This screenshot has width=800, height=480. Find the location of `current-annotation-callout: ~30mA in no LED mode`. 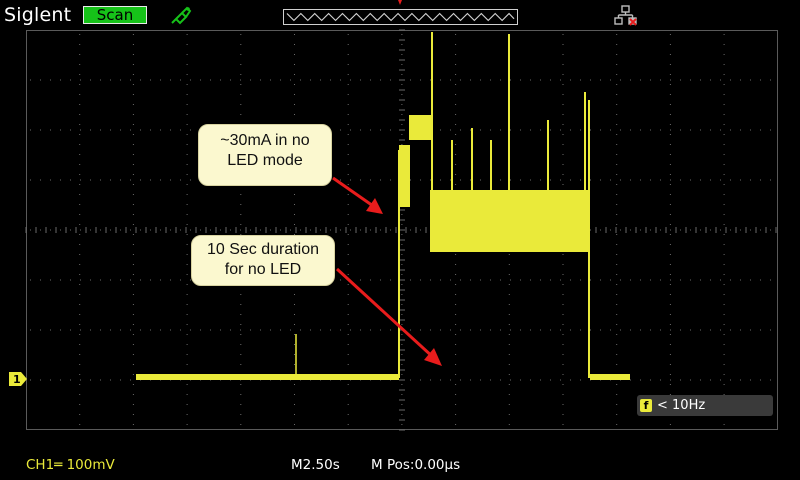

current-annotation-callout: ~30mA in no LED mode is located at coordinates (265, 155).